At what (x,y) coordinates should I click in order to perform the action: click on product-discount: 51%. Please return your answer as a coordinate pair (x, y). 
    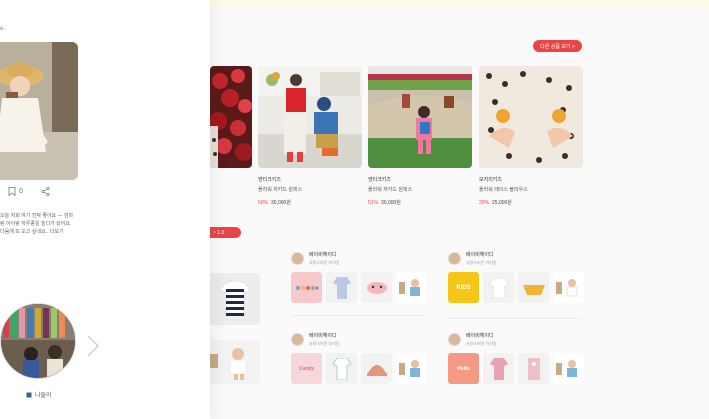
    Looking at the image, I should click on (373, 203).